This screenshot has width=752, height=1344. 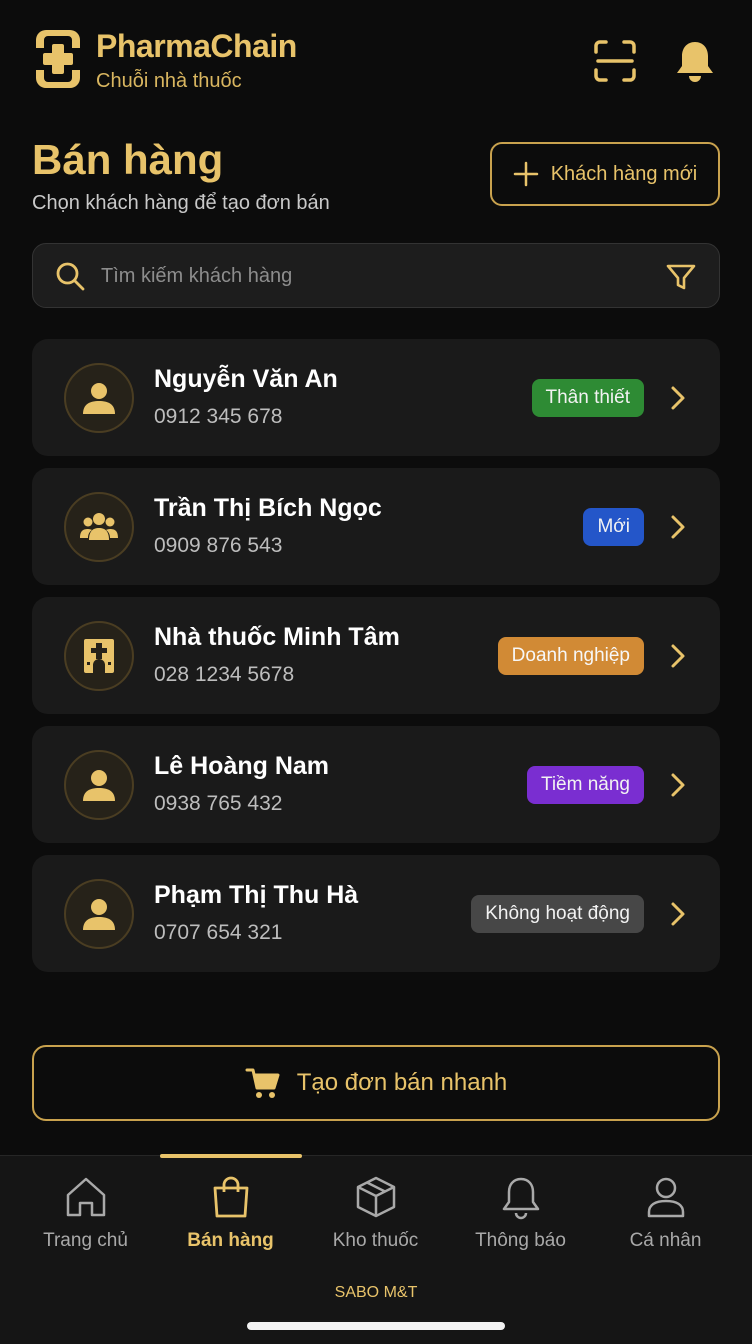 I want to click on app-header: PharmaChain Chuỗi nhà thuốc, so click(x=377, y=64).